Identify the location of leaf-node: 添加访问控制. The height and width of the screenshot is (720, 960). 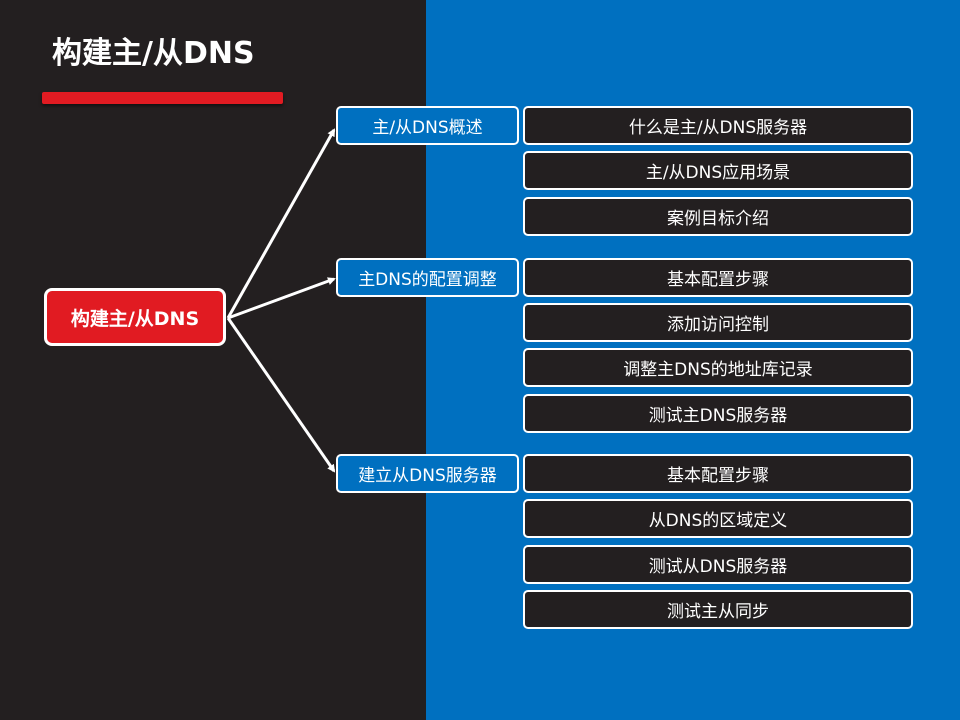
(718, 322).